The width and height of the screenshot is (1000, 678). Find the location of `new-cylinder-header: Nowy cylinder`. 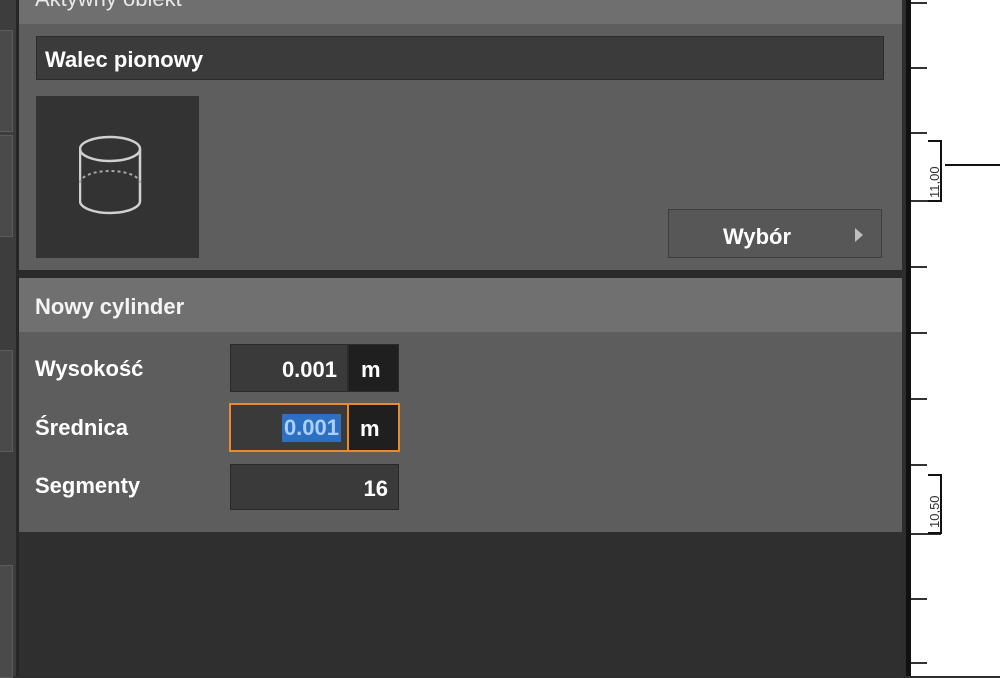

new-cylinder-header: Nowy cylinder is located at coordinates (460, 305).